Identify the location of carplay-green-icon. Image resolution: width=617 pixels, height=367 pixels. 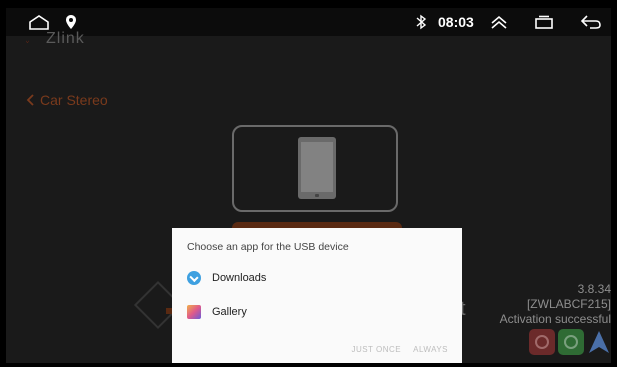
(571, 342).